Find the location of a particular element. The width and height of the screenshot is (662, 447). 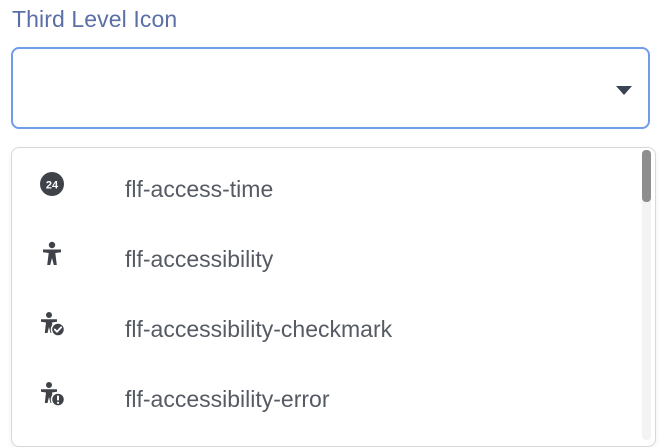

option-accessibility: flf-accessibility is located at coordinates (326, 257).